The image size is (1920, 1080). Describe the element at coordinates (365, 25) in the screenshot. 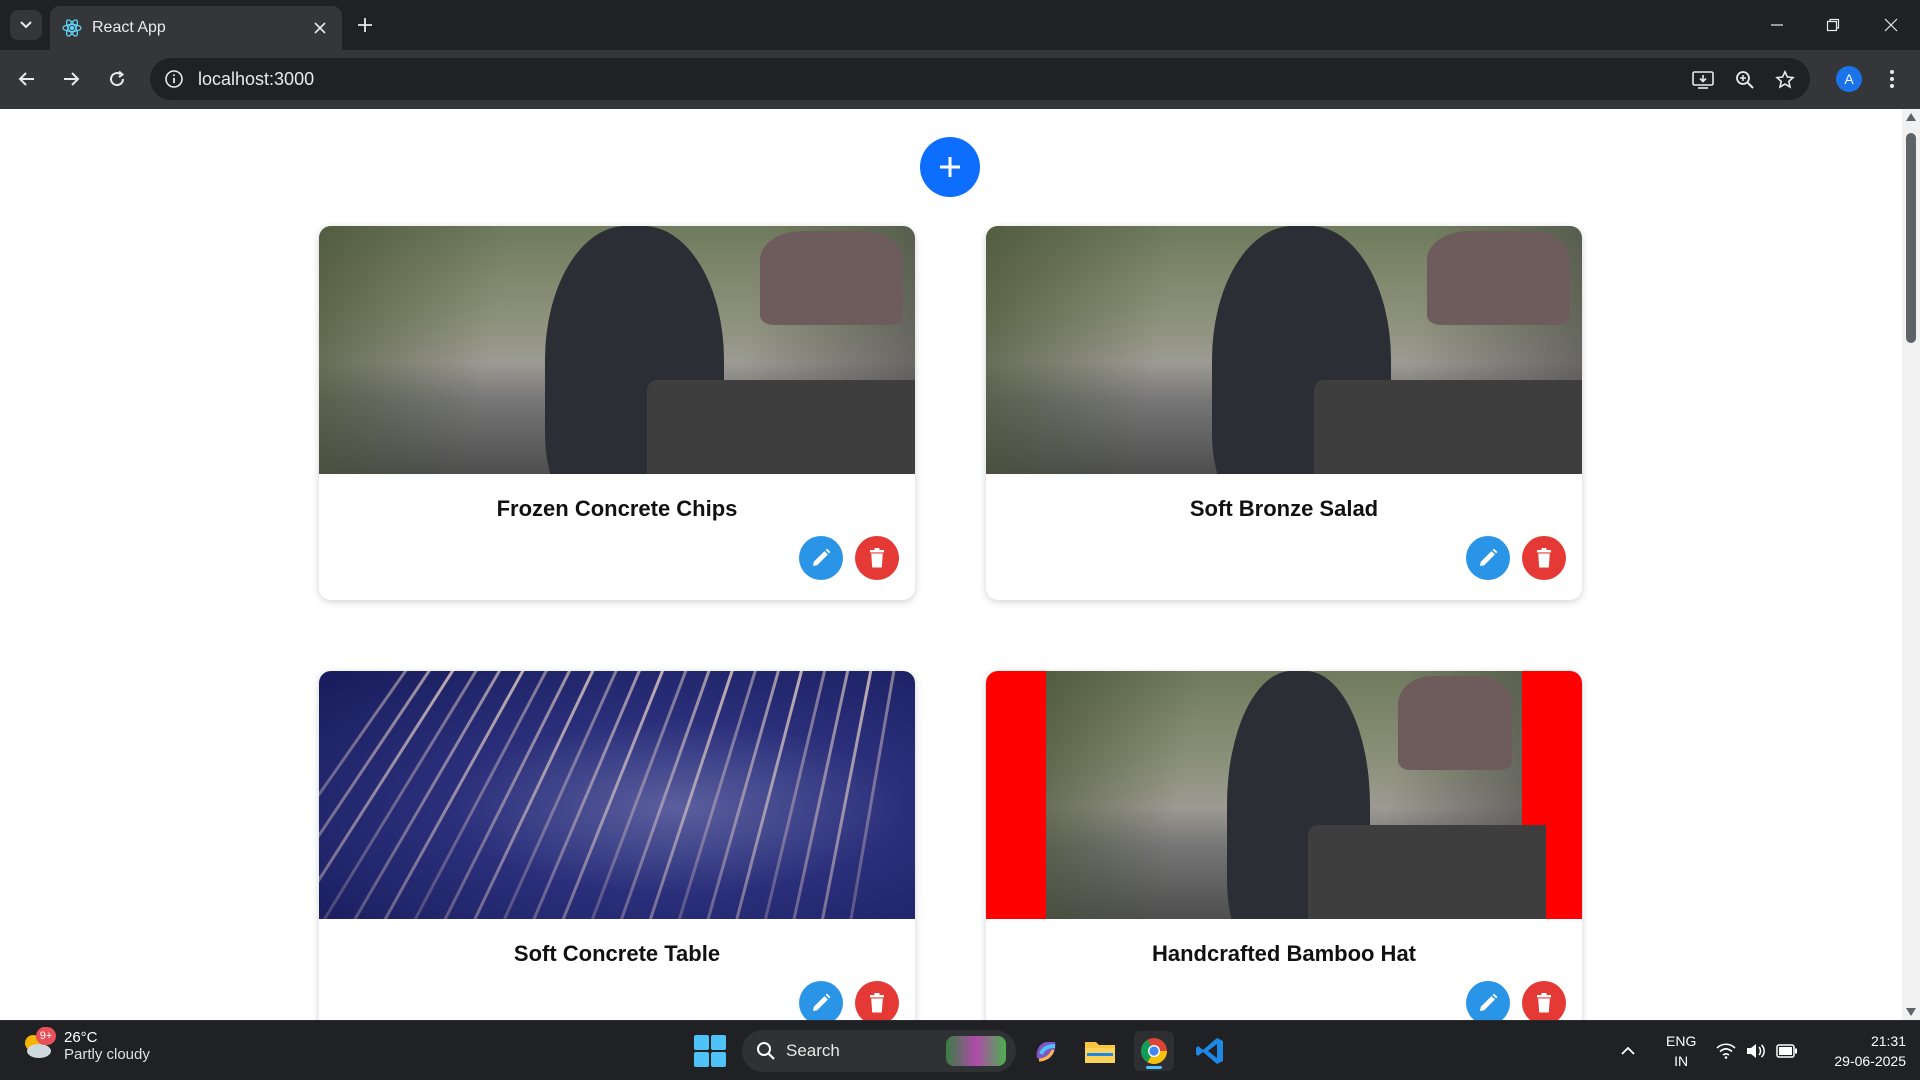

I see `new-tab-button` at that location.